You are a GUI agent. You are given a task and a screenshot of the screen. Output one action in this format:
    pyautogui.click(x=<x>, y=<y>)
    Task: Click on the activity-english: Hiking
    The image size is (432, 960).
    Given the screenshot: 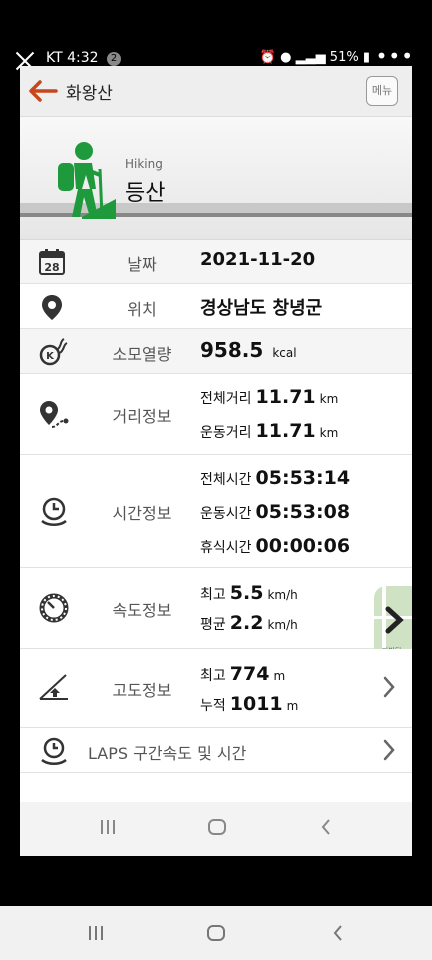 What is the action you would take?
    pyautogui.click(x=144, y=164)
    